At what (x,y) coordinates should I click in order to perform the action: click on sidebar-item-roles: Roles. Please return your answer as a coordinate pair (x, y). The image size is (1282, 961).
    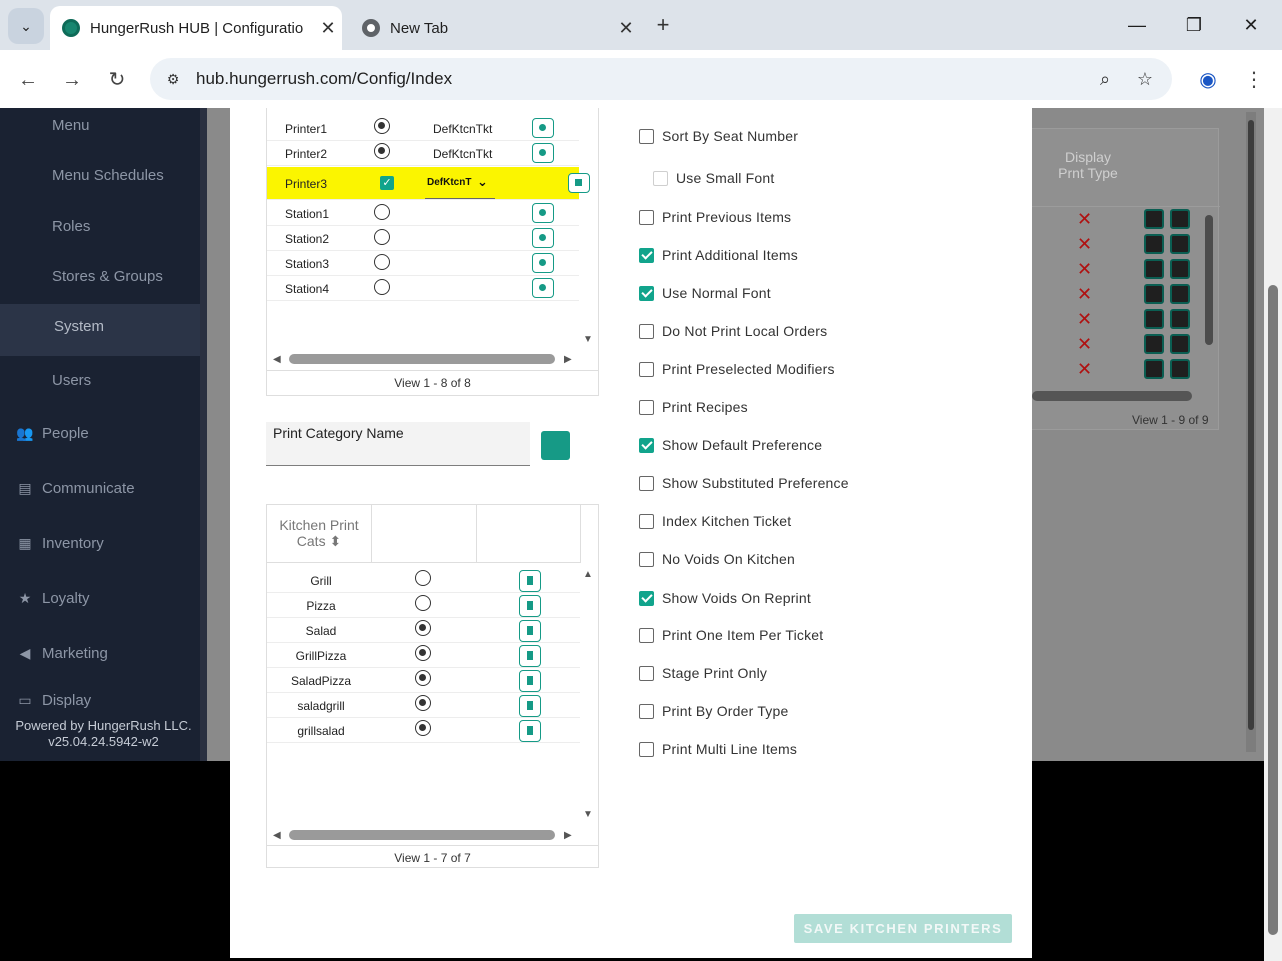
    Looking at the image, I should click on (100, 234).